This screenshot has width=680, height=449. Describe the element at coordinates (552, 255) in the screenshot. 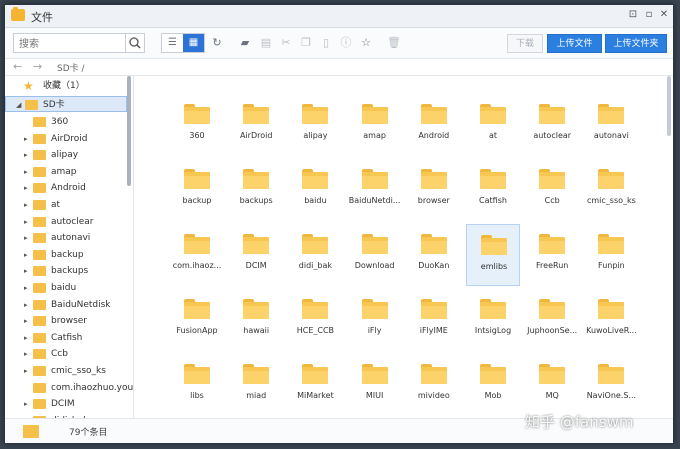

I see `folder-item: FreeRun` at that location.